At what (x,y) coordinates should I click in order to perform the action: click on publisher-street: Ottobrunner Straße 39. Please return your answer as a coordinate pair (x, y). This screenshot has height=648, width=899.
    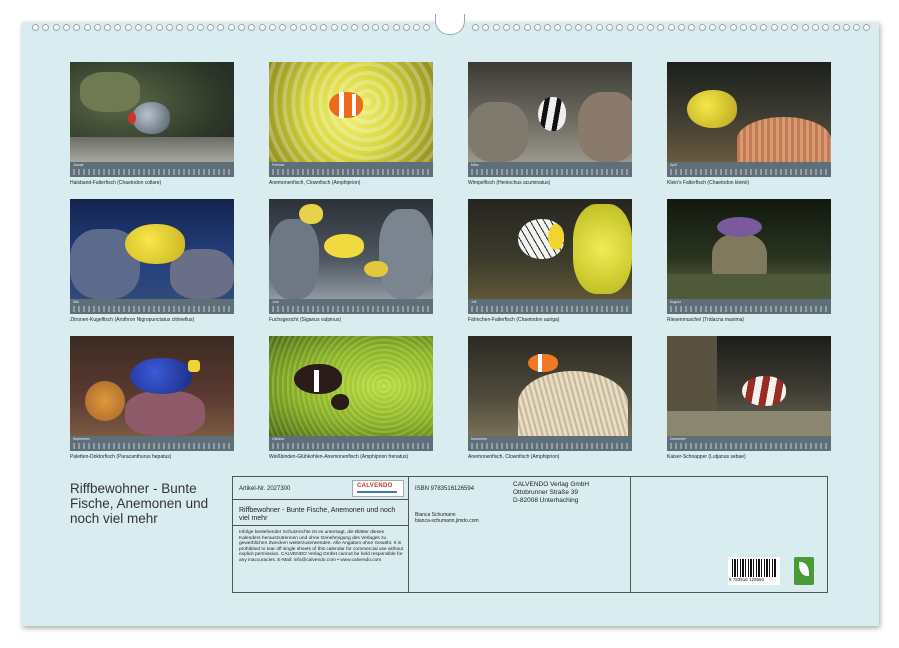
    Looking at the image, I should click on (545, 493).